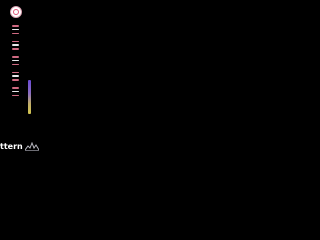 Image resolution: width=320 pixels, height=240 pixels. What do you see at coordinates (29, 97) in the screenshot?
I see `color-gradient-slider` at bounding box center [29, 97].